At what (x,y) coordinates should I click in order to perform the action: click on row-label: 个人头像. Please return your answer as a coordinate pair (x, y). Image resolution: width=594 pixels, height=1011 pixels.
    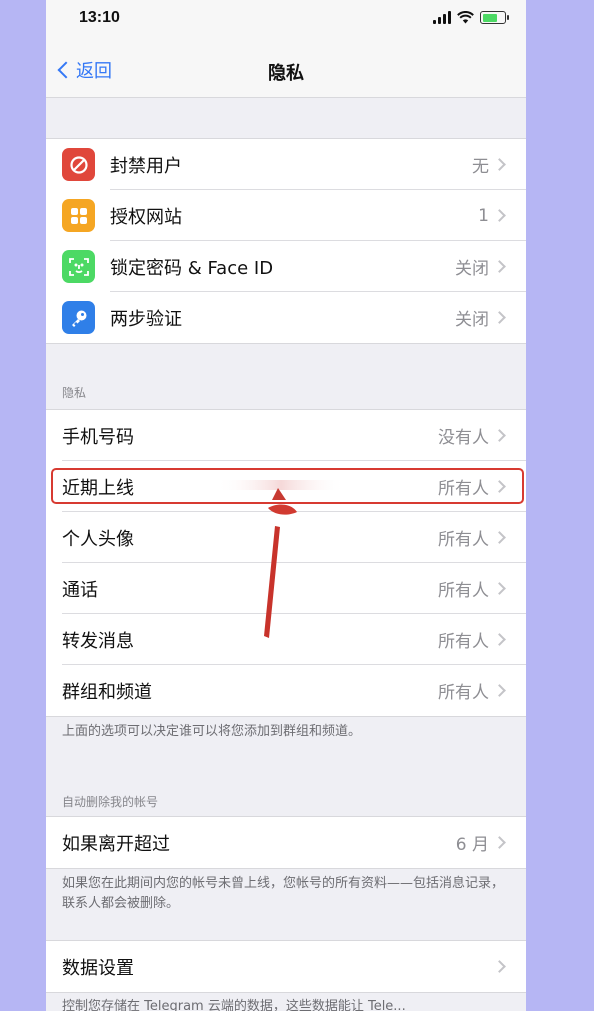
    Looking at the image, I should click on (98, 539).